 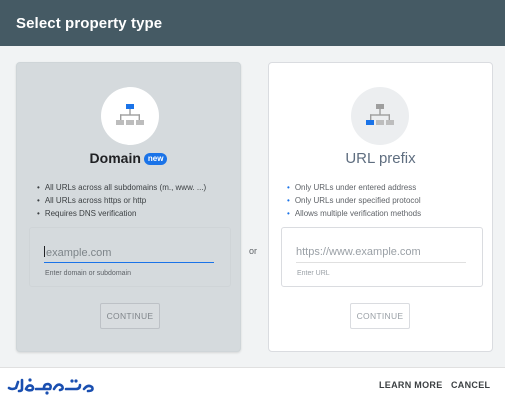 I want to click on url-continue-button: CONTINUE, so click(x=380, y=316).